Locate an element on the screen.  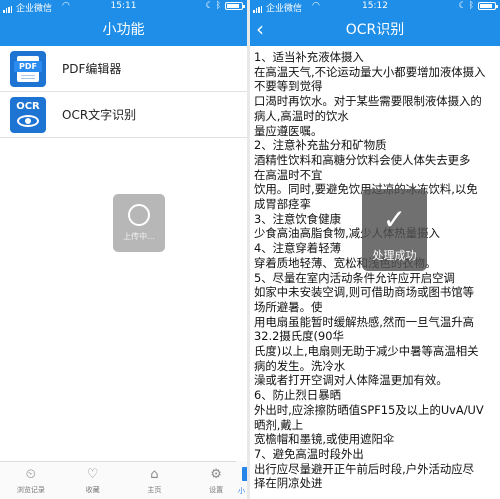
ocr-icon: OCR is located at coordinates (28, 114).